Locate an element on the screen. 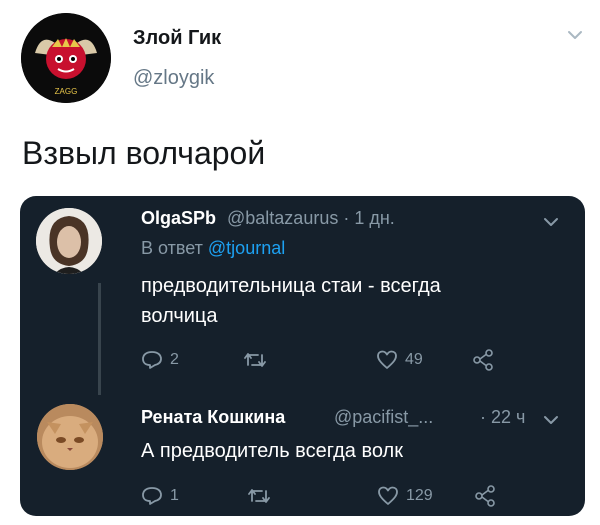 This screenshot has width=600, height=525. like-count: 129 is located at coordinates (419, 495).